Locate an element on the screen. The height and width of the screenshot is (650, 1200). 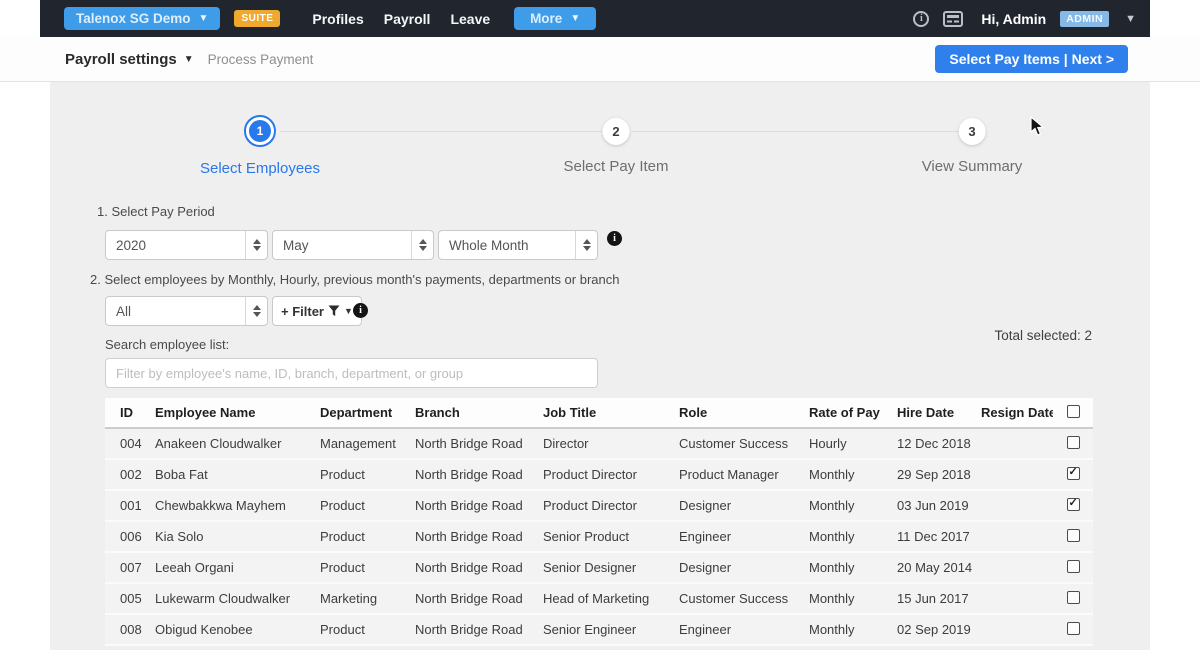
add-filter-button: + Filter ▼ is located at coordinates (317, 311).